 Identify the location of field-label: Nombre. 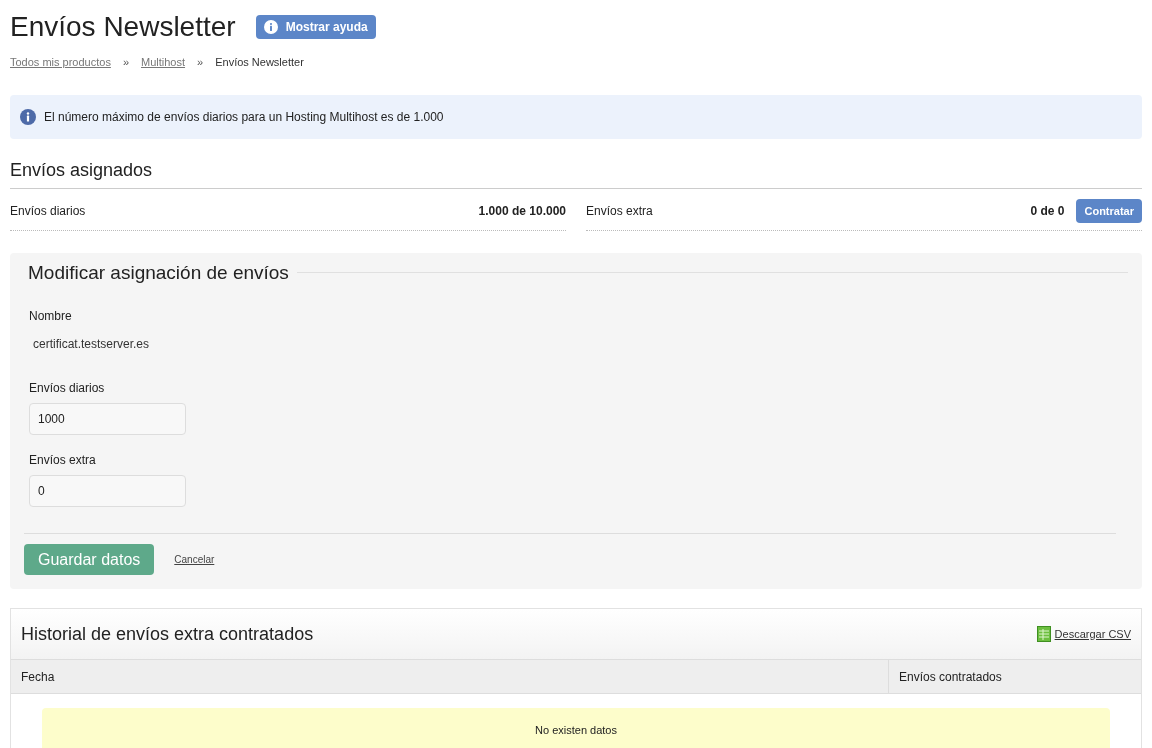
(51, 316).